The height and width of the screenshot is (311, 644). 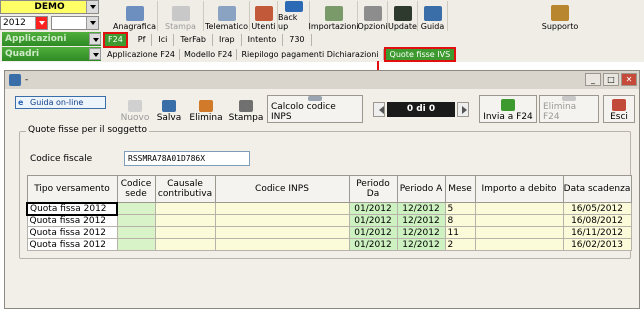 What do you see at coordinates (433, 16) in the screenshot?
I see `guida-button: Guida` at bounding box center [433, 16].